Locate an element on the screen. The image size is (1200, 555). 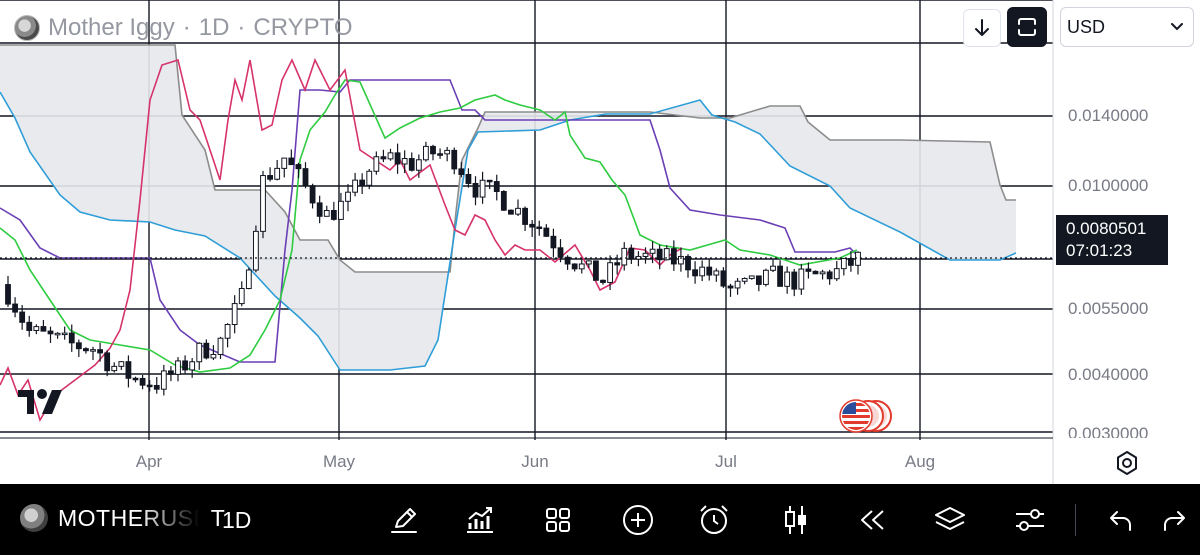
fit-screen-button is located at coordinates (1027, 27).